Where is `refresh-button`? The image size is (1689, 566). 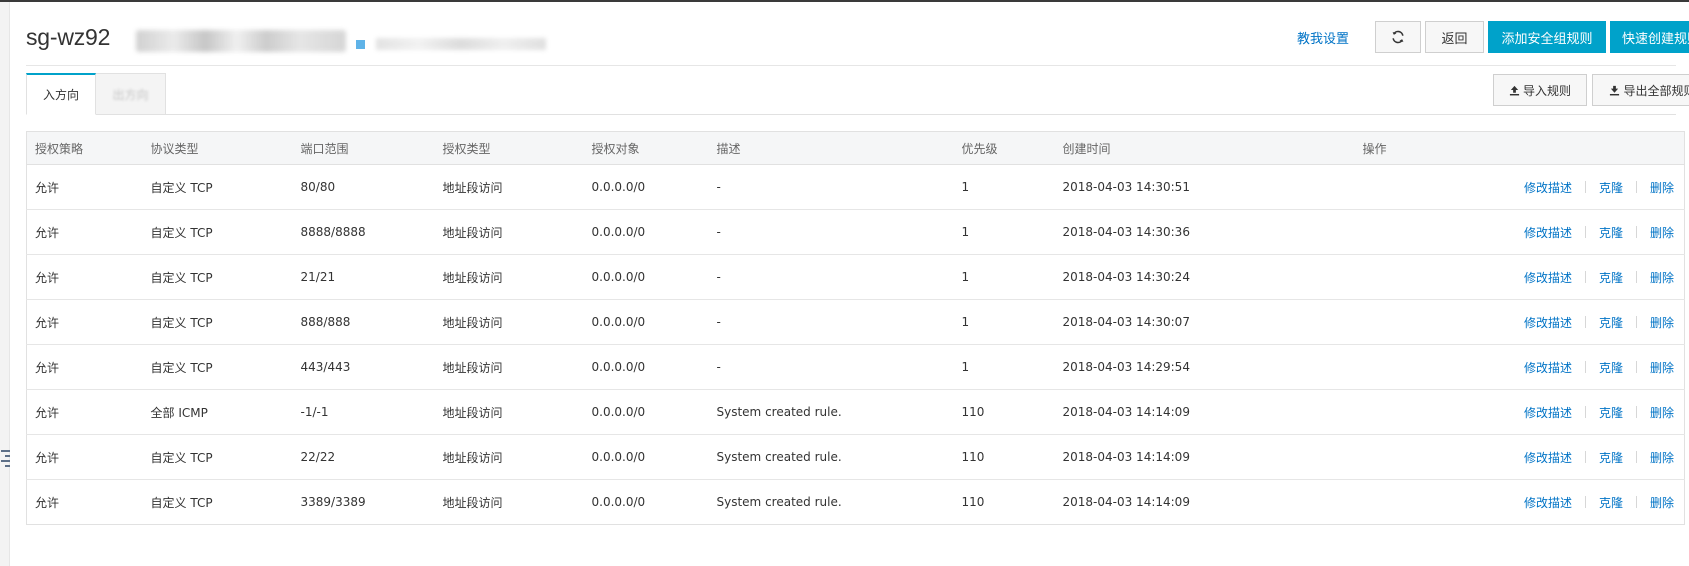
refresh-button is located at coordinates (1398, 37).